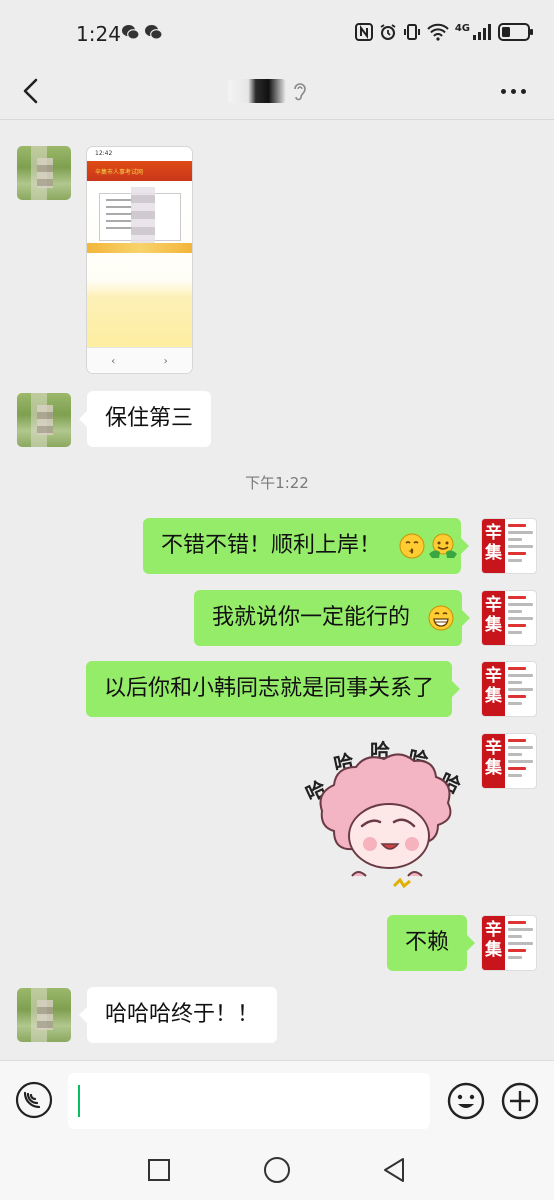  I want to click on network-type-label: 4G, so click(462, 28).